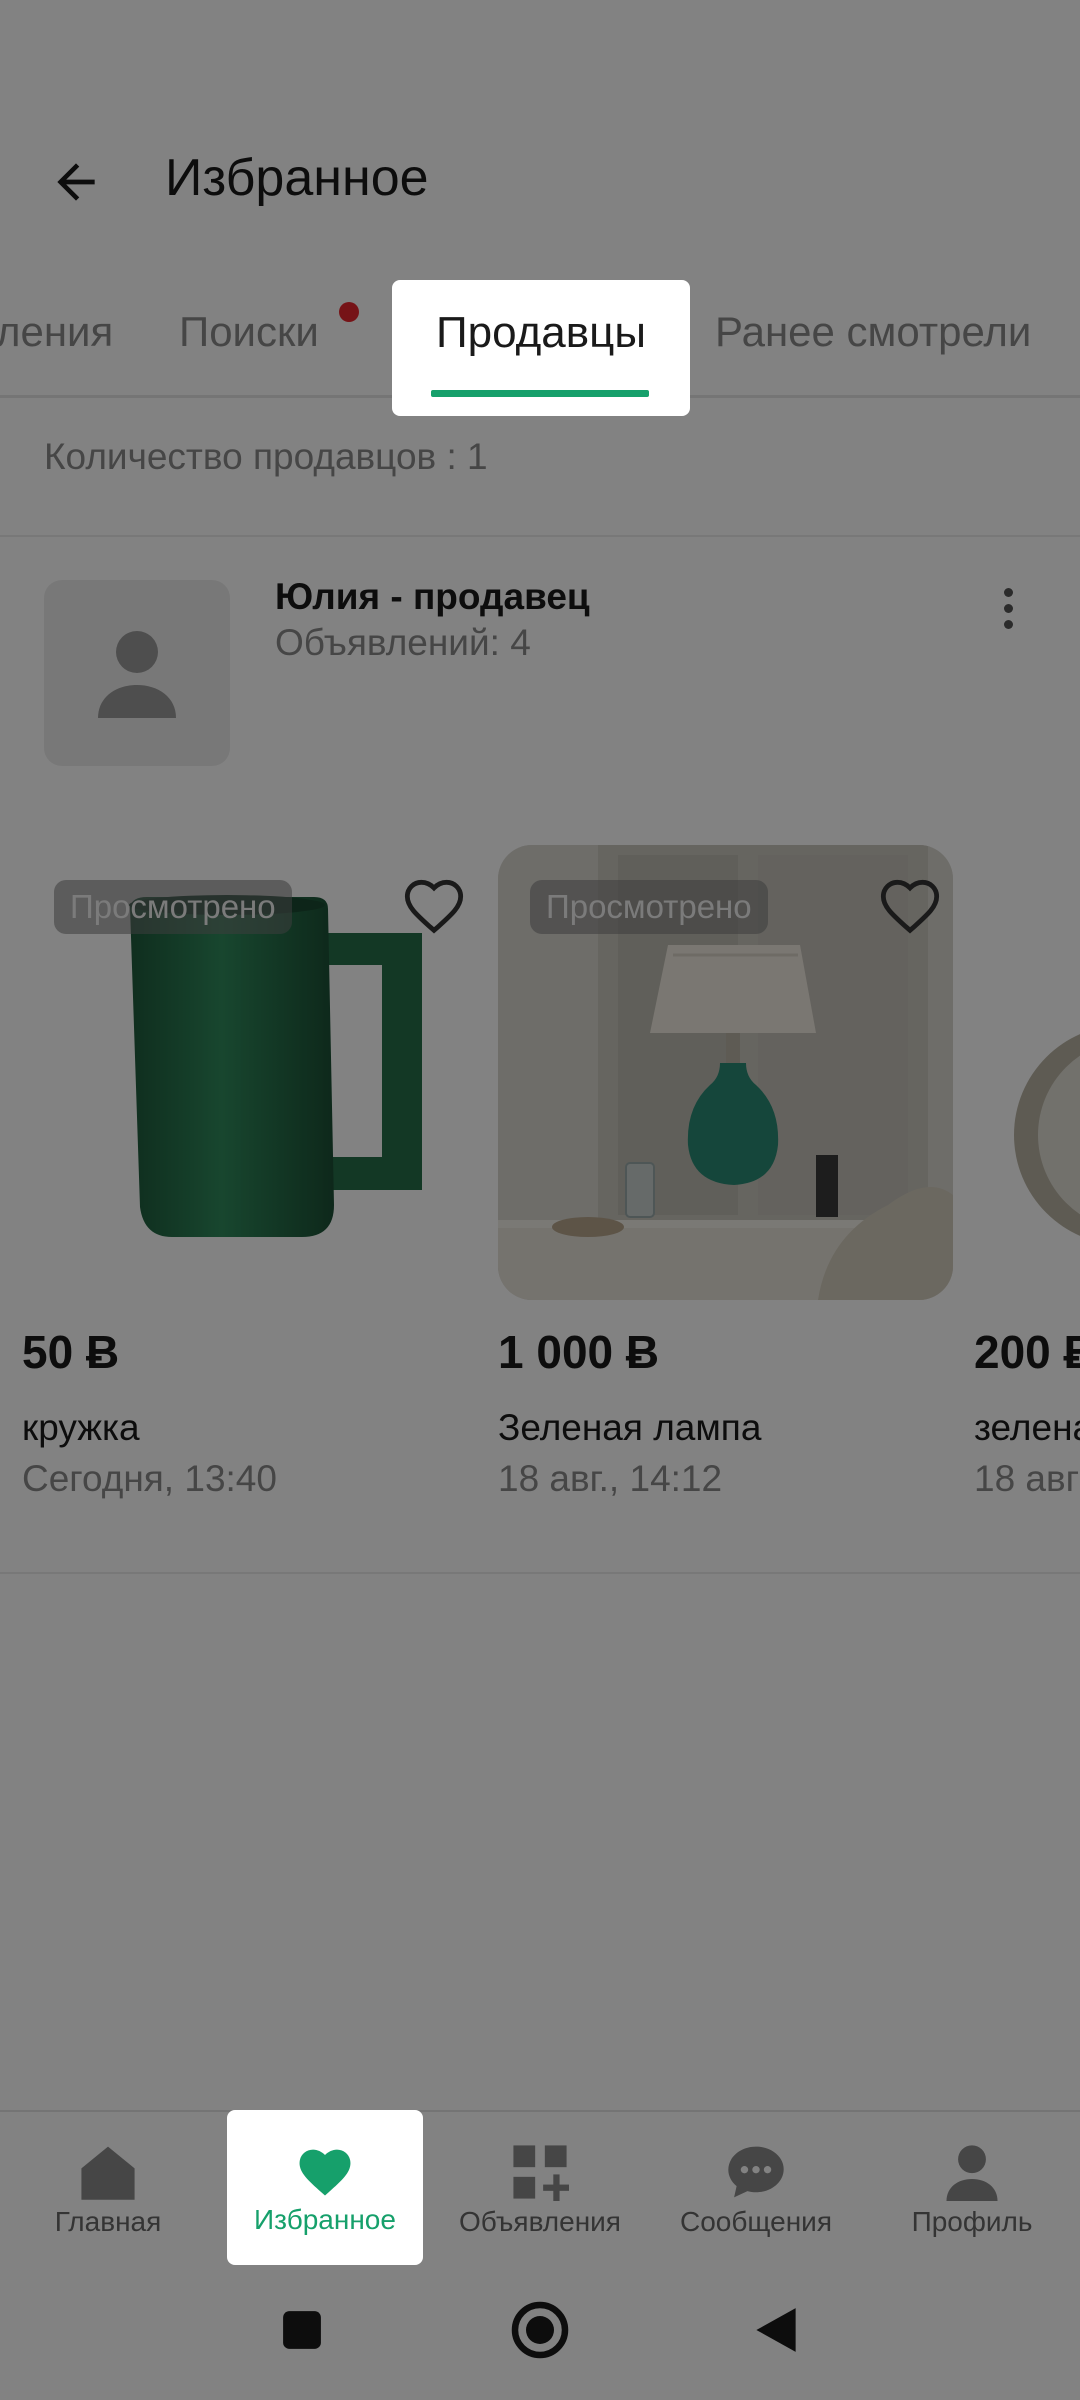 Image resolution: width=1080 pixels, height=2400 pixels. Describe the element at coordinates (541, 2173) in the screenshot. I see `grid-plus-icon` at that location.